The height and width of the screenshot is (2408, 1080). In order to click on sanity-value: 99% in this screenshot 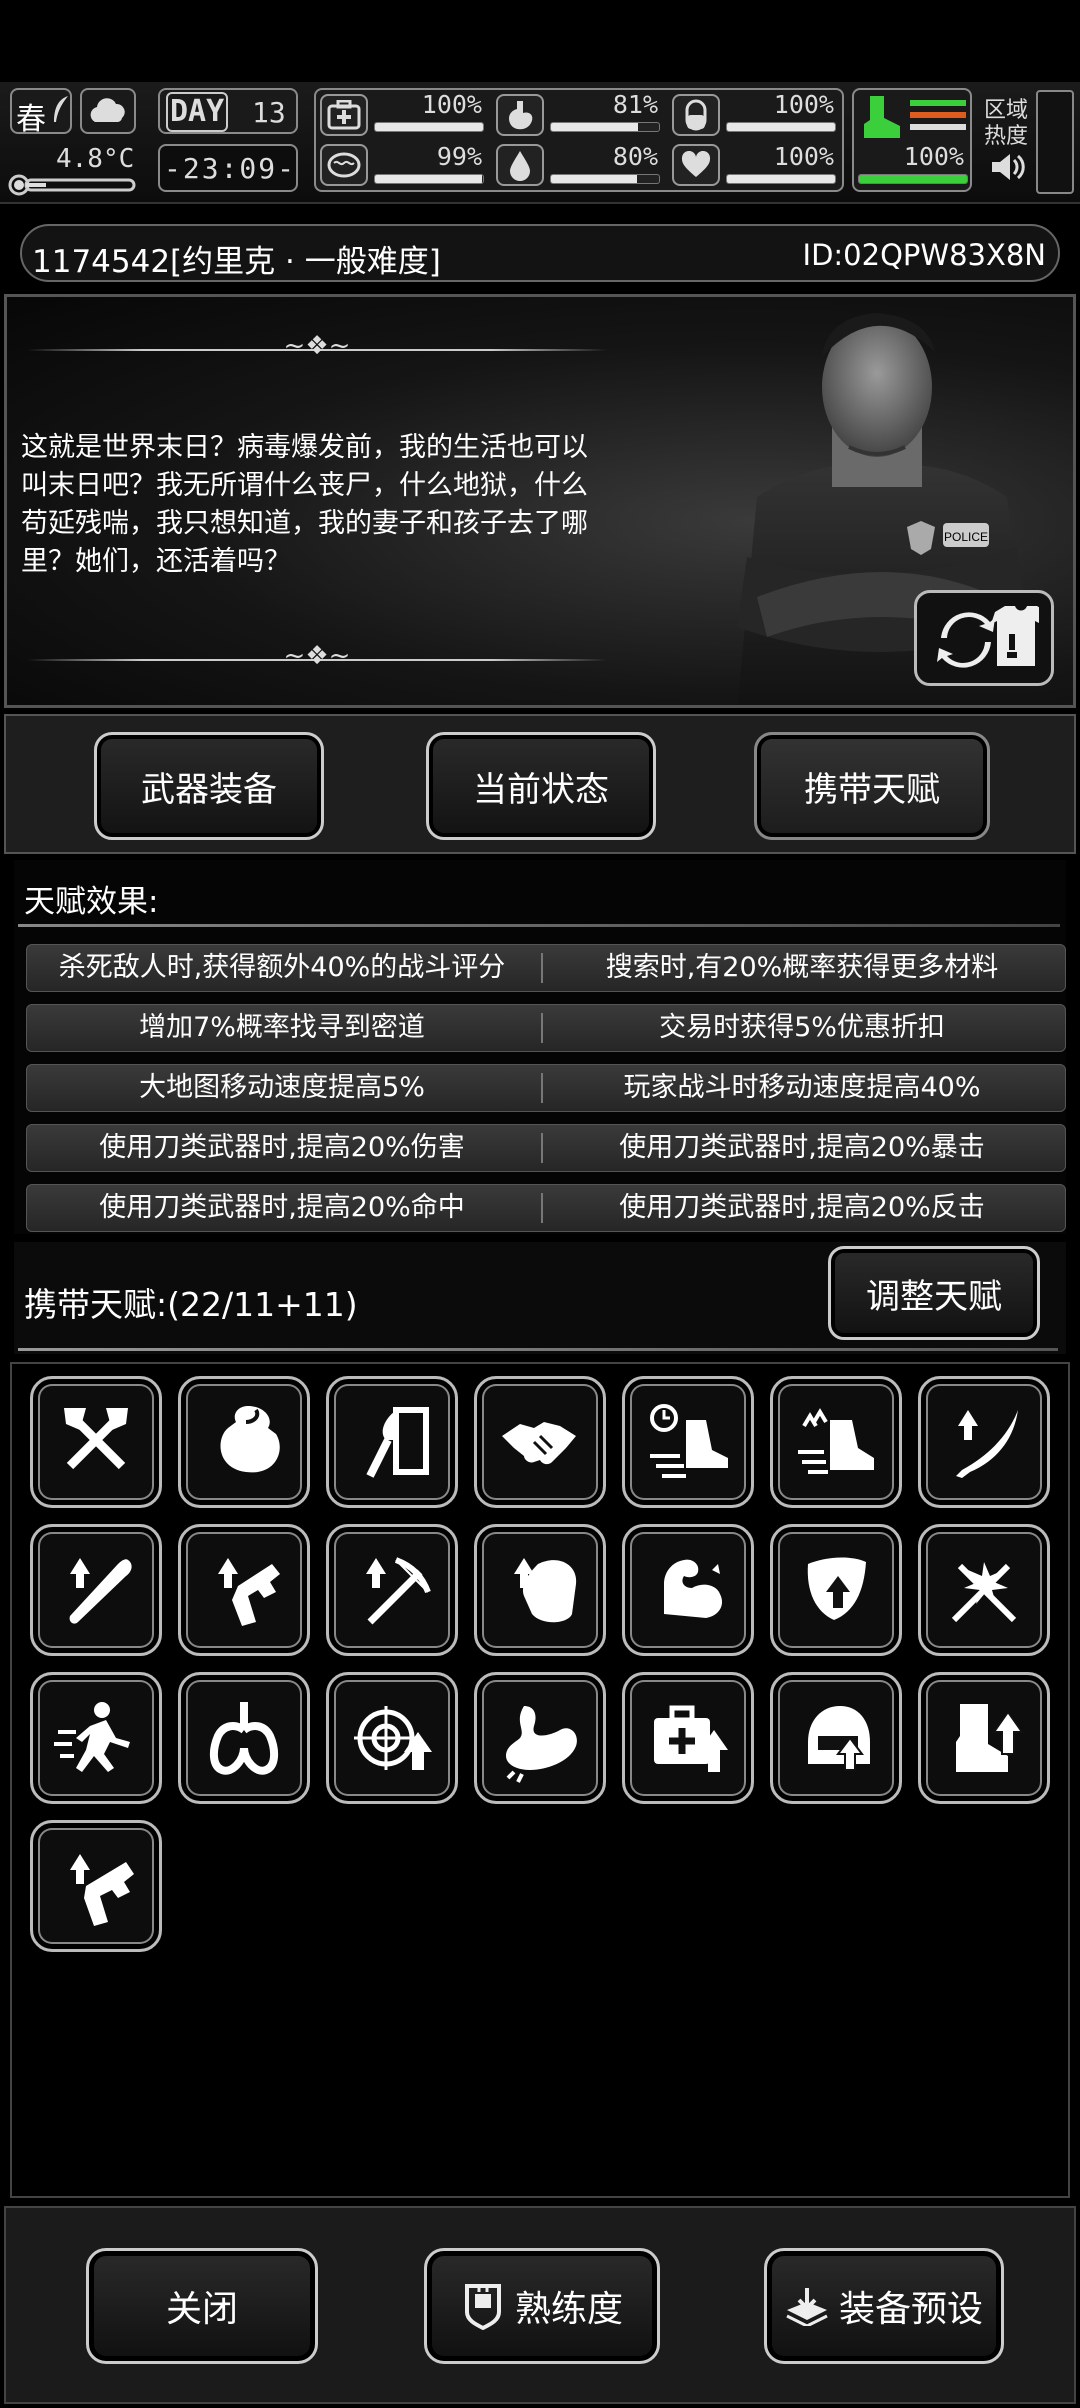, I will do `click(459, 156)`.